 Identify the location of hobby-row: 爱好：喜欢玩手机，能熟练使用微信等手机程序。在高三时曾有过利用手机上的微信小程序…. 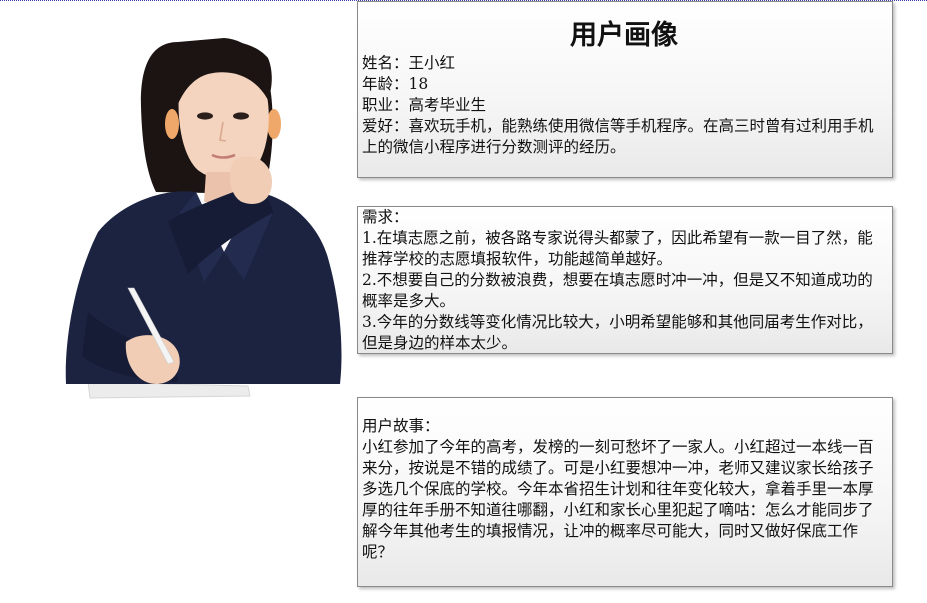
(624, 137).